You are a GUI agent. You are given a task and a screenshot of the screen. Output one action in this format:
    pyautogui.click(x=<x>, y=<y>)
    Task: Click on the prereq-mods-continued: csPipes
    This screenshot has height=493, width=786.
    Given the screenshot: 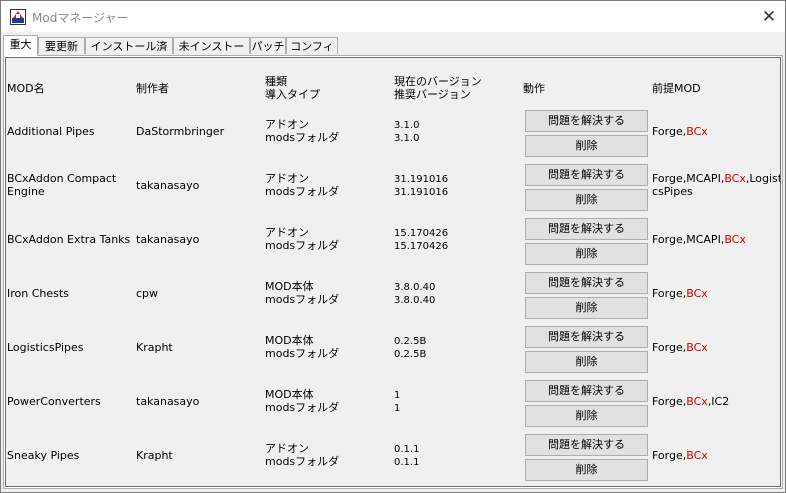 What is the action you would take?
    pyautogui.click(x=672, y=191)
    